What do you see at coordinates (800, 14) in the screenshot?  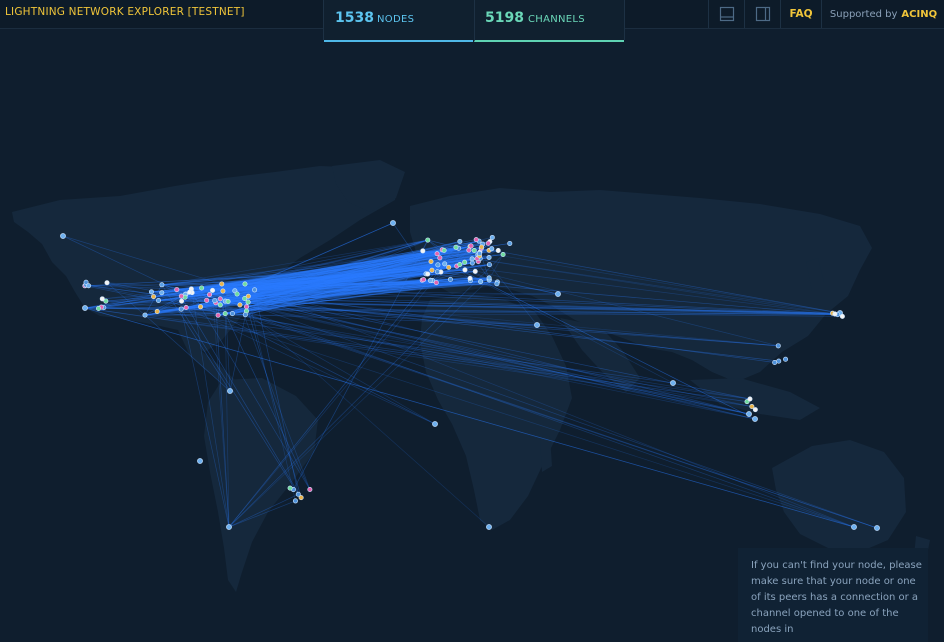 I see `faq-link: FAQ` at bounding box center [800, 14].